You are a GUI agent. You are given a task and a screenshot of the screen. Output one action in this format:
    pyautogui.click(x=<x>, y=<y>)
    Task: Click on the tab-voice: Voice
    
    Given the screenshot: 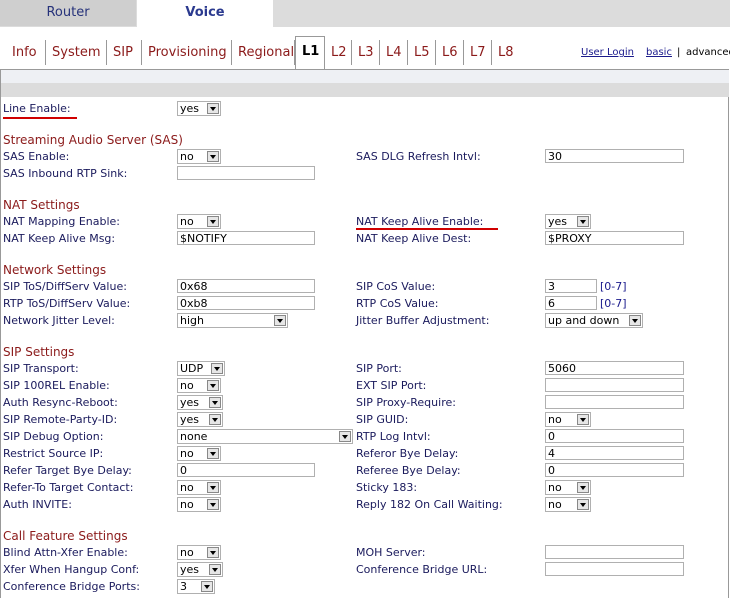 What is the action you would take?
    pyautogui.click(x=205, y=13)
    